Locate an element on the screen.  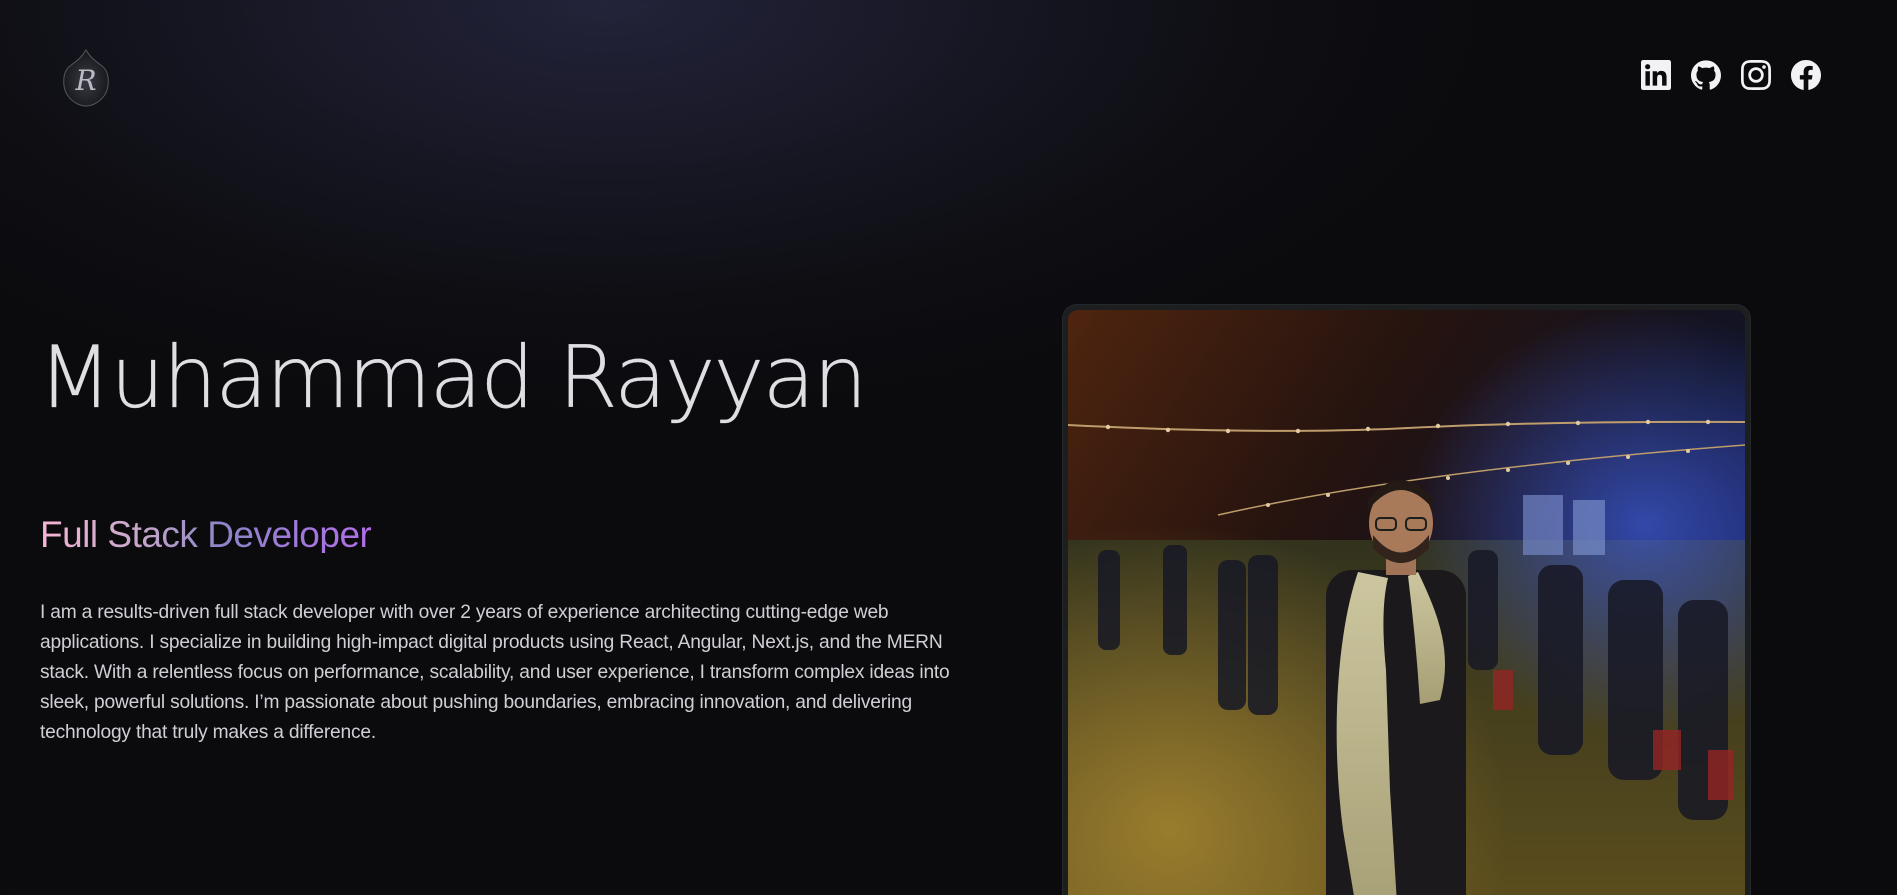
facebook-icon is located at coordinates (1806, 75).